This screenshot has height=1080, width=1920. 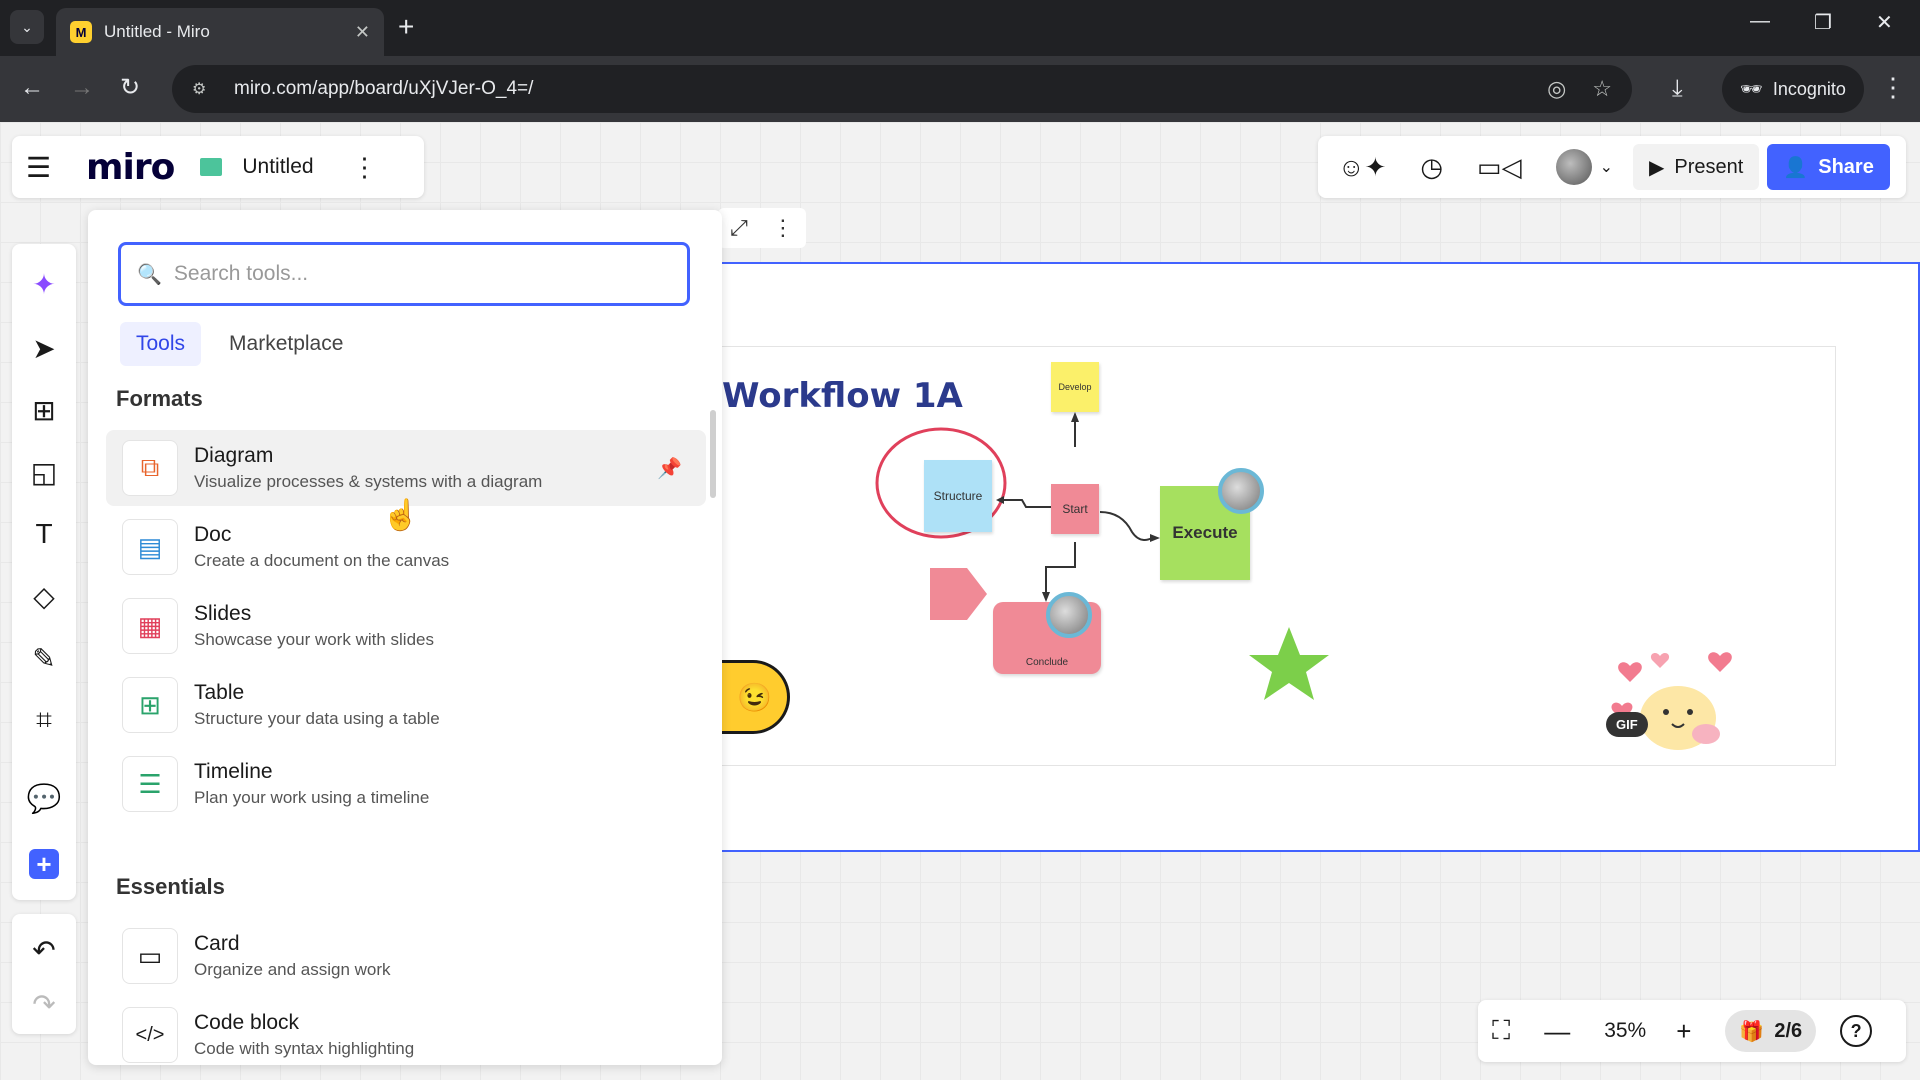 I want to click on slides-icon: ▦, so click(x=150, y=626).